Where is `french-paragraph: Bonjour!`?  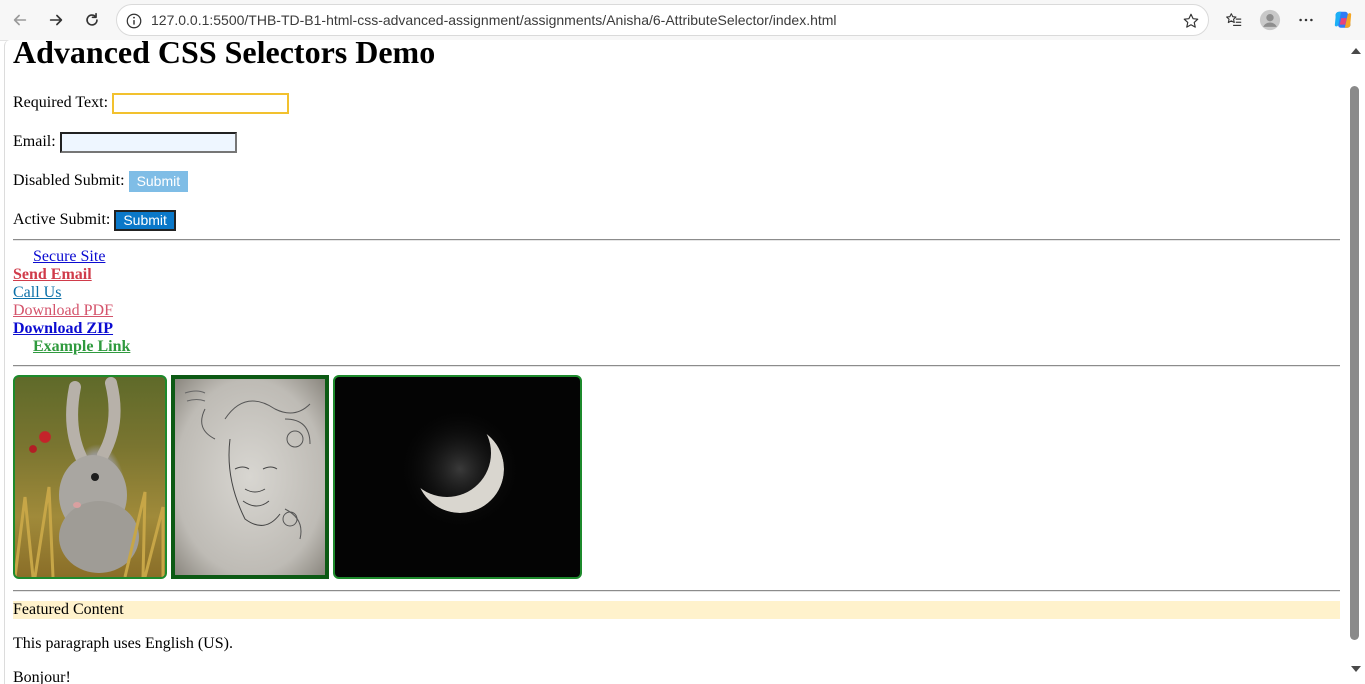
french-paragraph: Bonjour! is located at coordinates (42, 676).